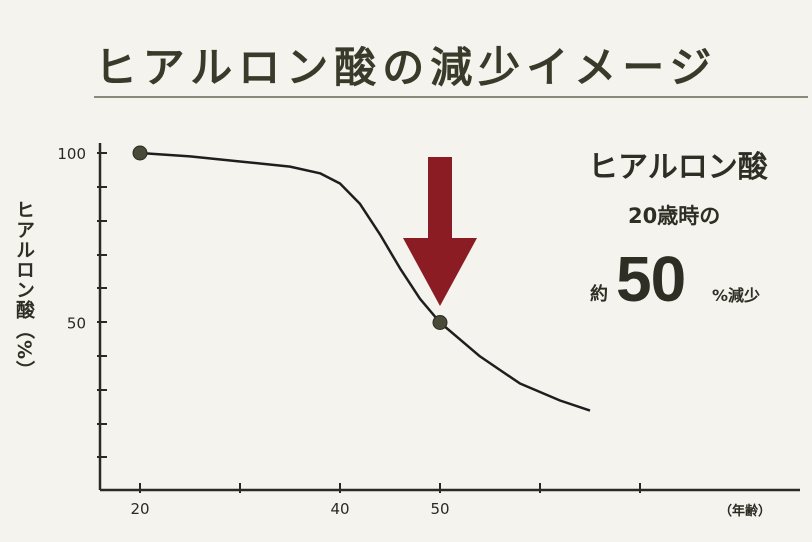  I want to click on annotation-suffix: %減少, so click(736, 295).